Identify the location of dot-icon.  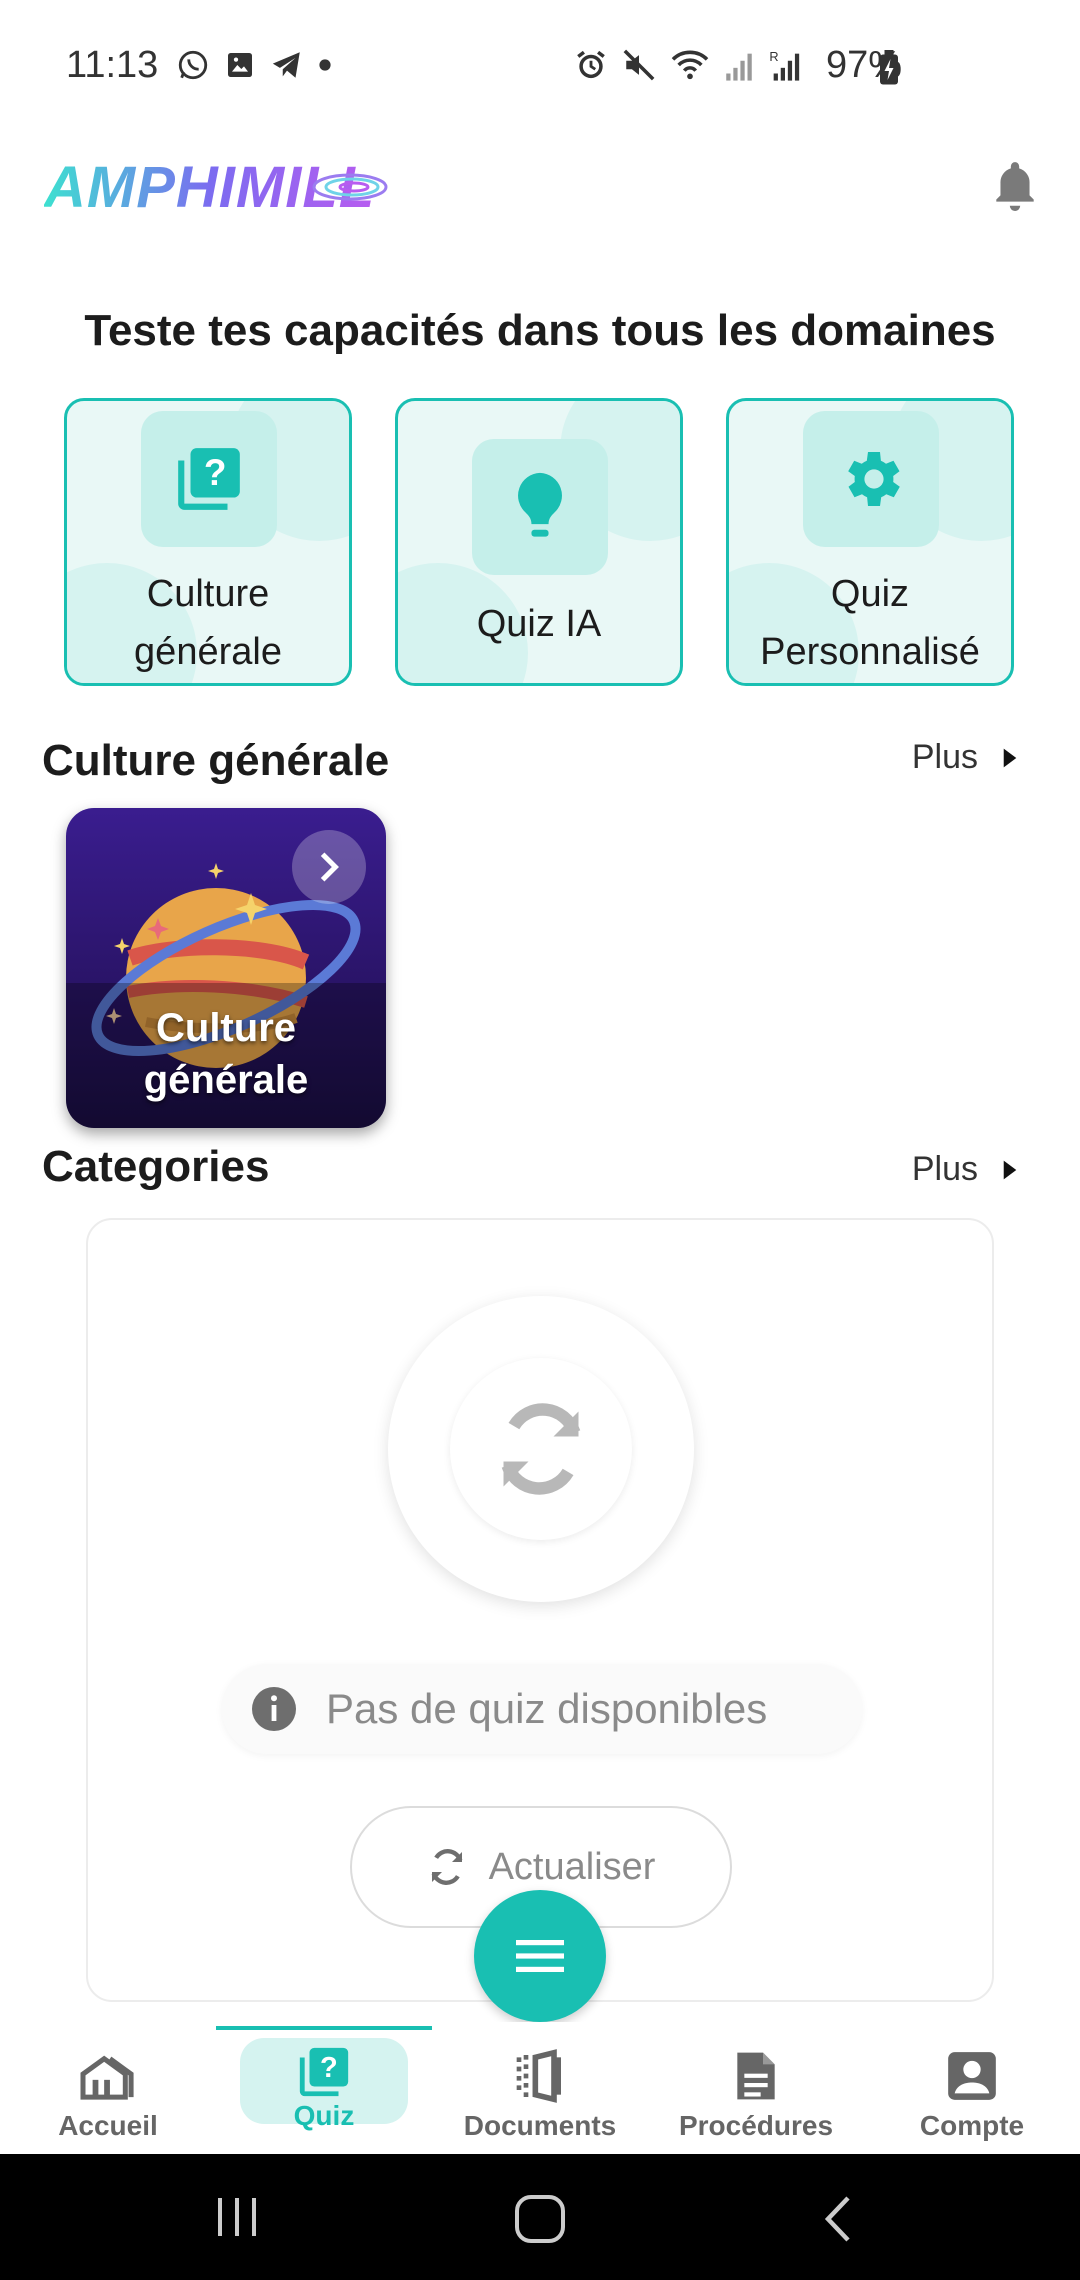
(325, 65).